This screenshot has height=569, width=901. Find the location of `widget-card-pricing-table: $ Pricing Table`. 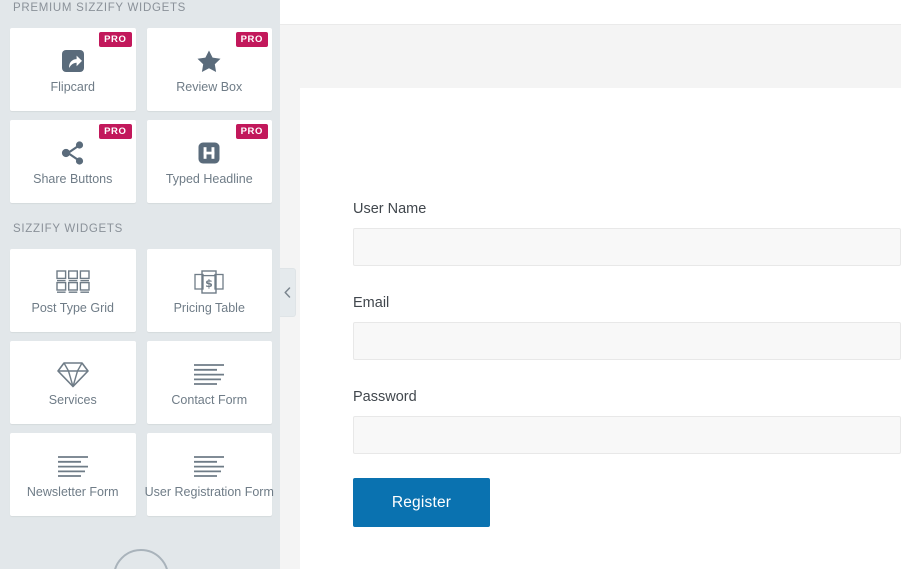

widget-card-pricing-table: $ Pricing Table is located at coordinates (209, 290).